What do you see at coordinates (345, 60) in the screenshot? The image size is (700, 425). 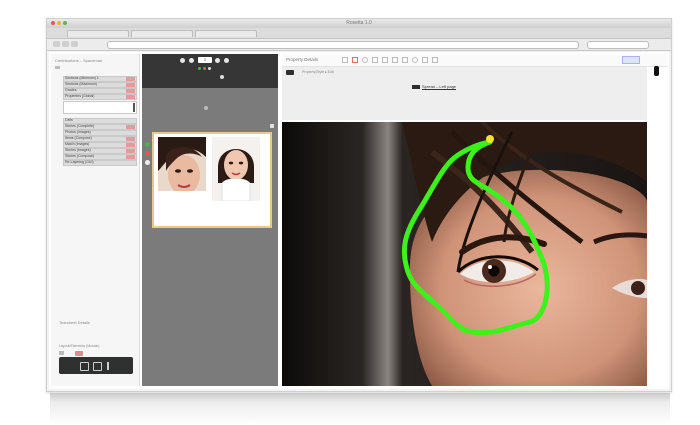 I see `select-tool-icon` at bounding box center [345, 60].